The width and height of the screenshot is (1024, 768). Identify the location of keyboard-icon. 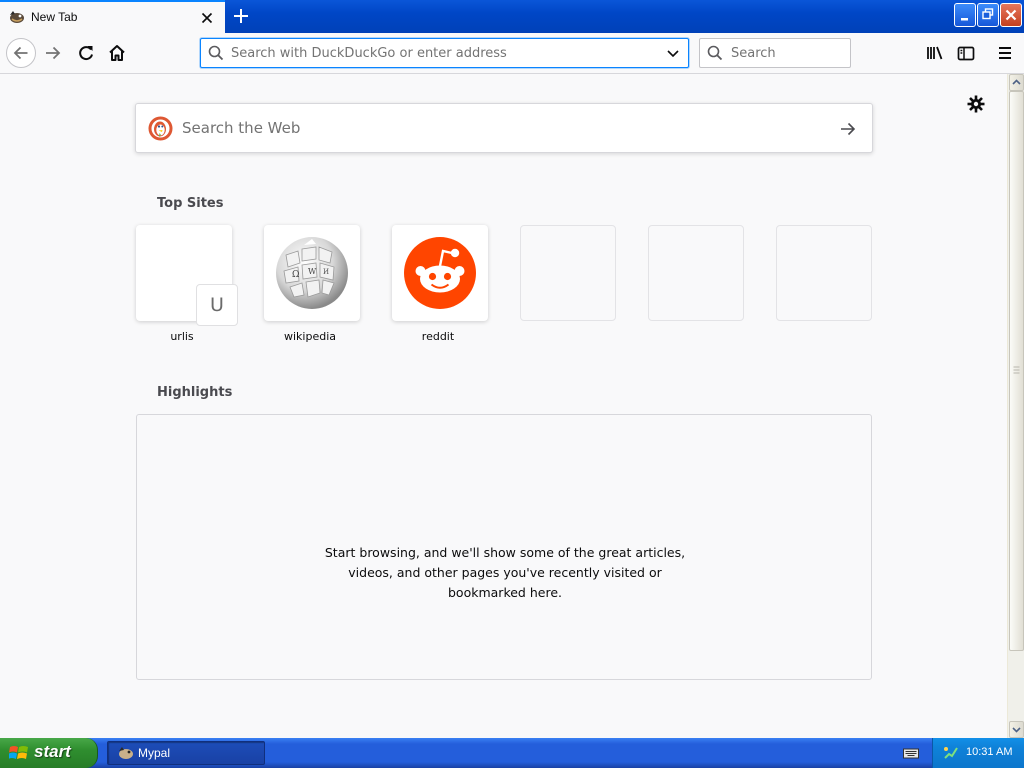
(911, 753).